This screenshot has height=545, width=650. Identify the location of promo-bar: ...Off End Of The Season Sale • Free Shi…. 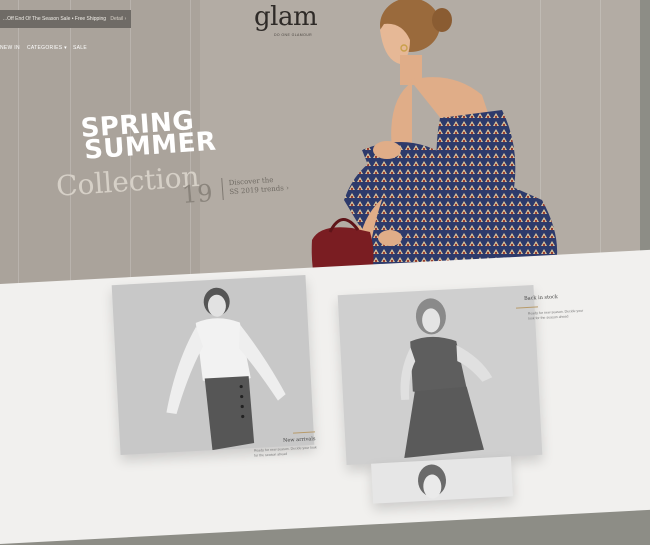
(65, 19).